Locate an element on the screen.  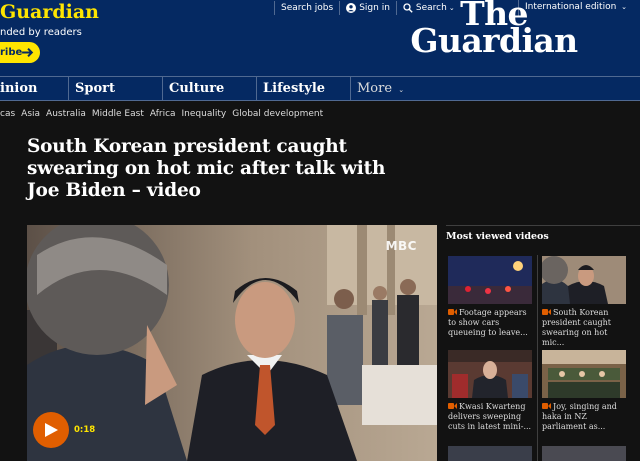
logo-line-2: Guardian is located at coordinates (494, 40).